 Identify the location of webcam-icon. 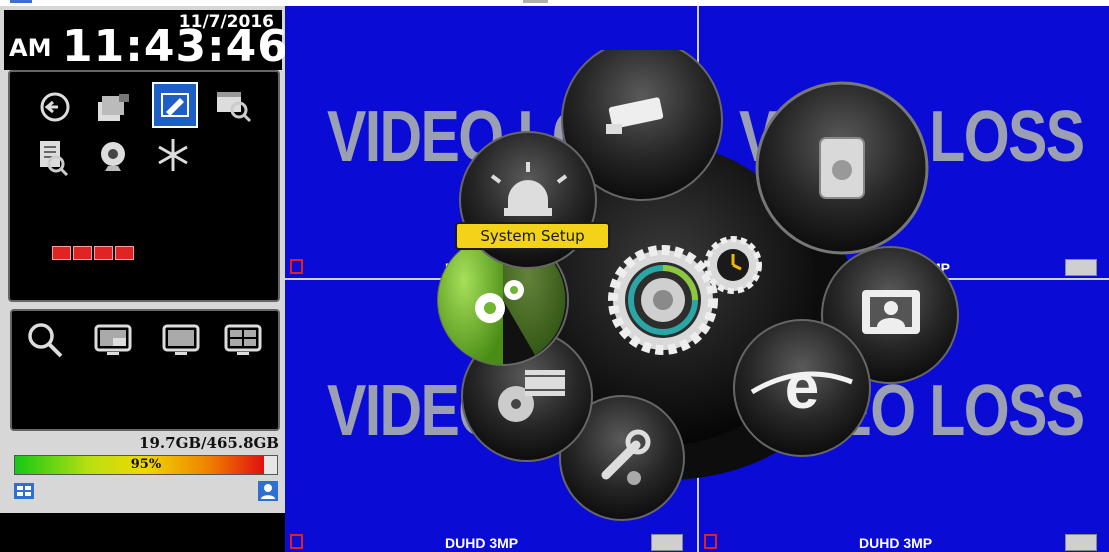
(113, 157).